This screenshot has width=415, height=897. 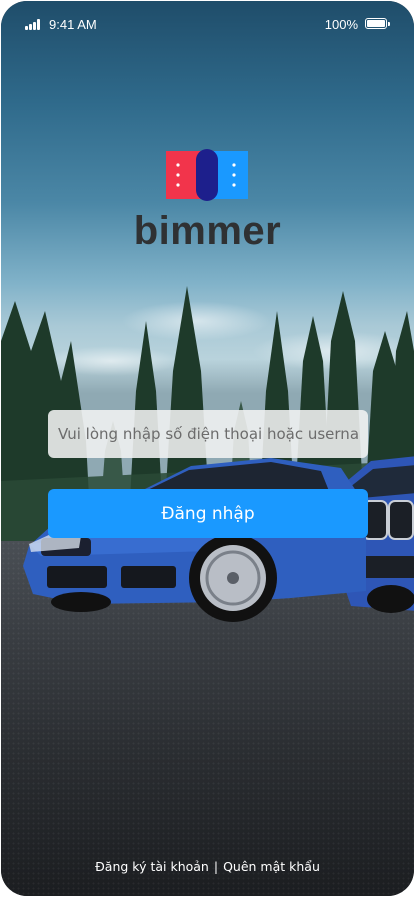 What do you see at coordinates (207, 25) in the screenshot?
I see `status-bar: 9:41 AM 100%` at bounding box center [207, 25].